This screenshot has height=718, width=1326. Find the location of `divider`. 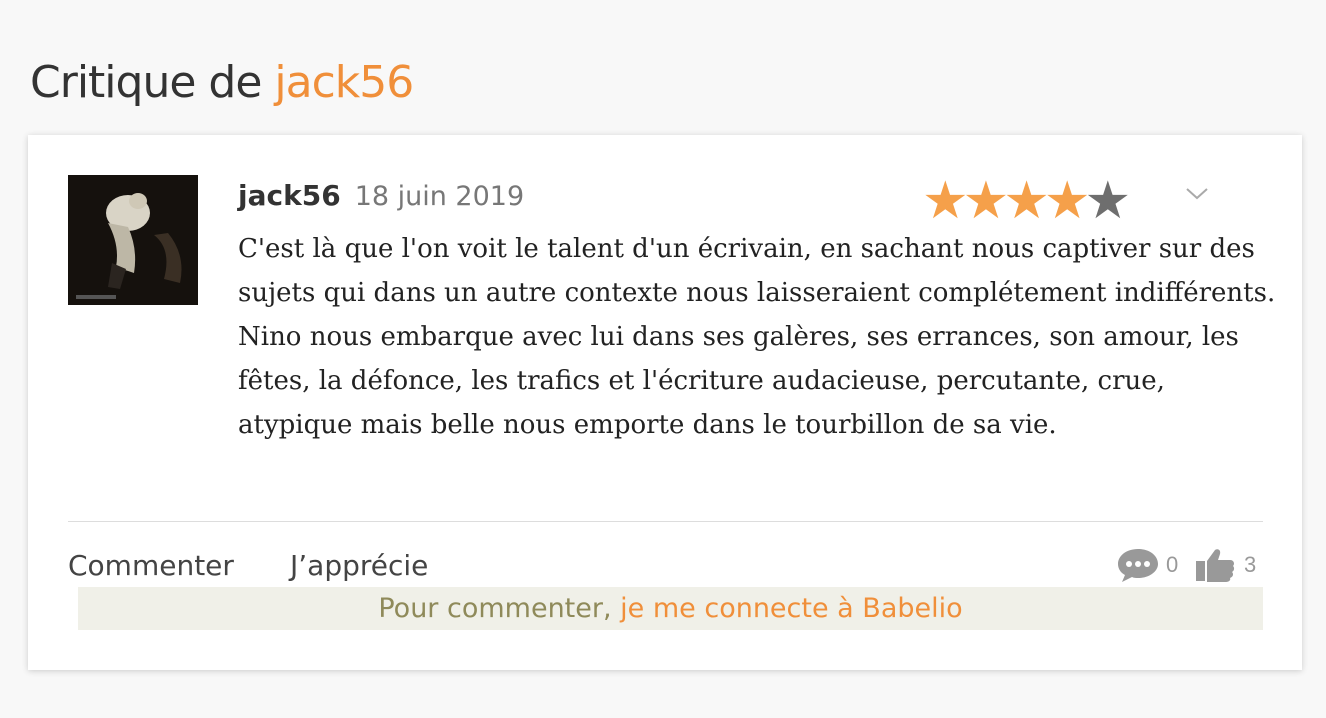

divider is located at coordinates (665, 521).